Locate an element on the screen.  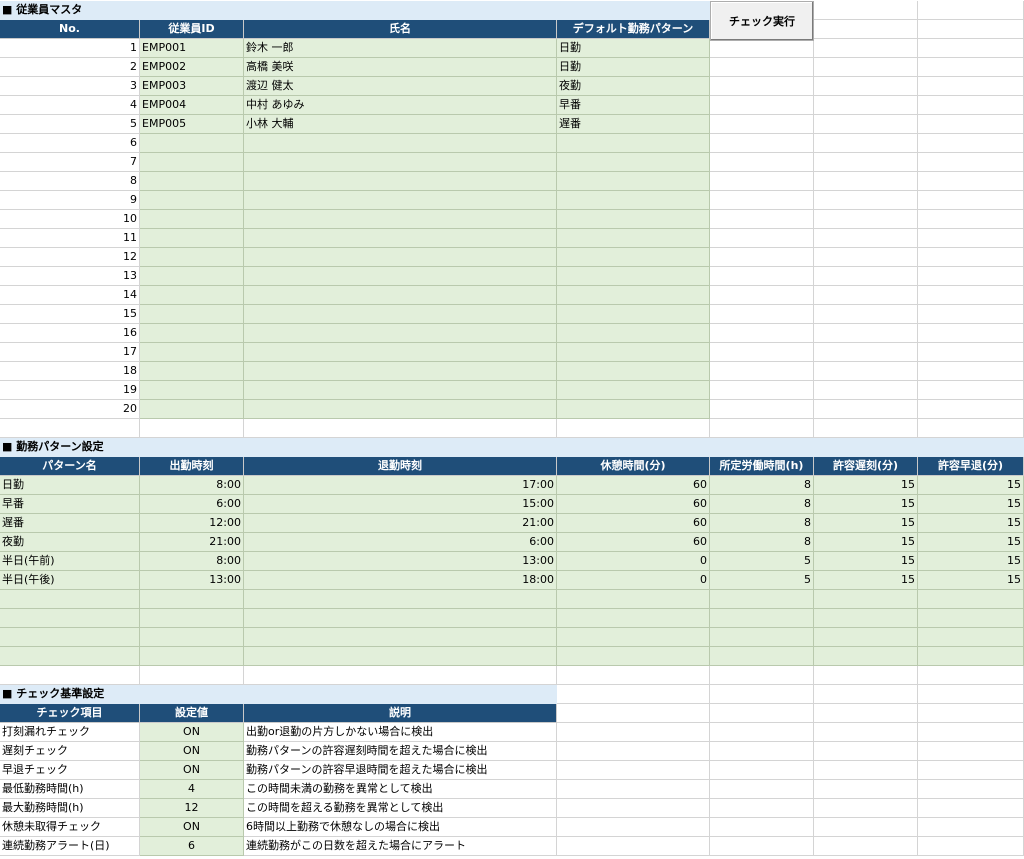
pattern-header: 許容遅刻(分) is located at coordinates (866, 466).